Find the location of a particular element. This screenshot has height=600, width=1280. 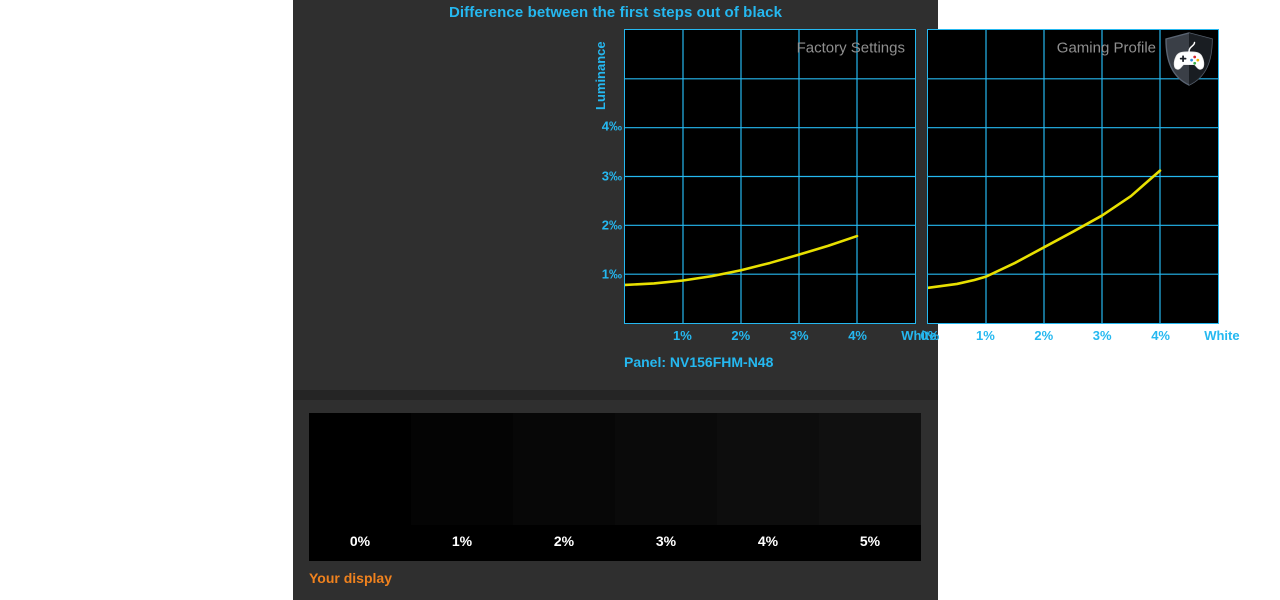

x-tick-left-2: 2% is located at coordinates (741, 335).